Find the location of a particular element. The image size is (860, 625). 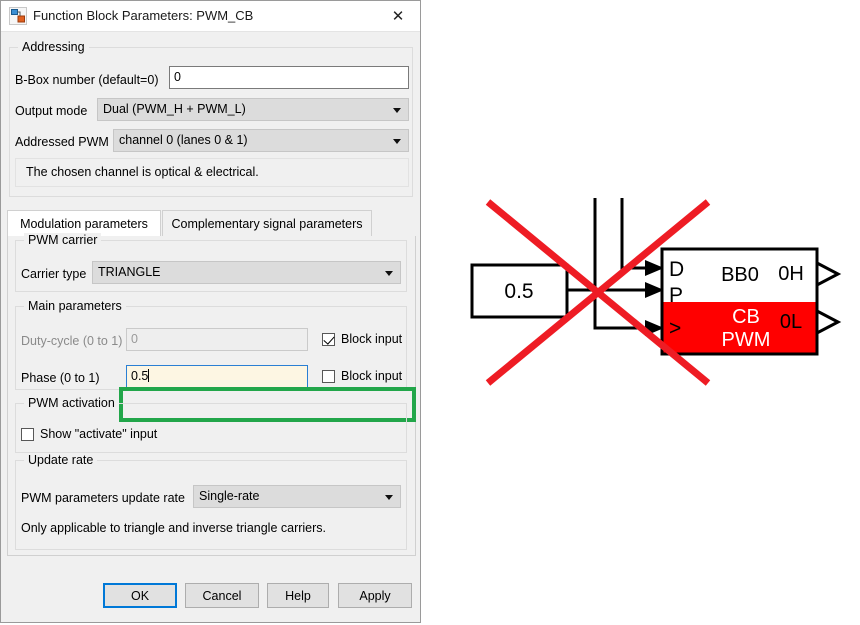

output-label-0h: 0H is located at coordinates (791, 274).